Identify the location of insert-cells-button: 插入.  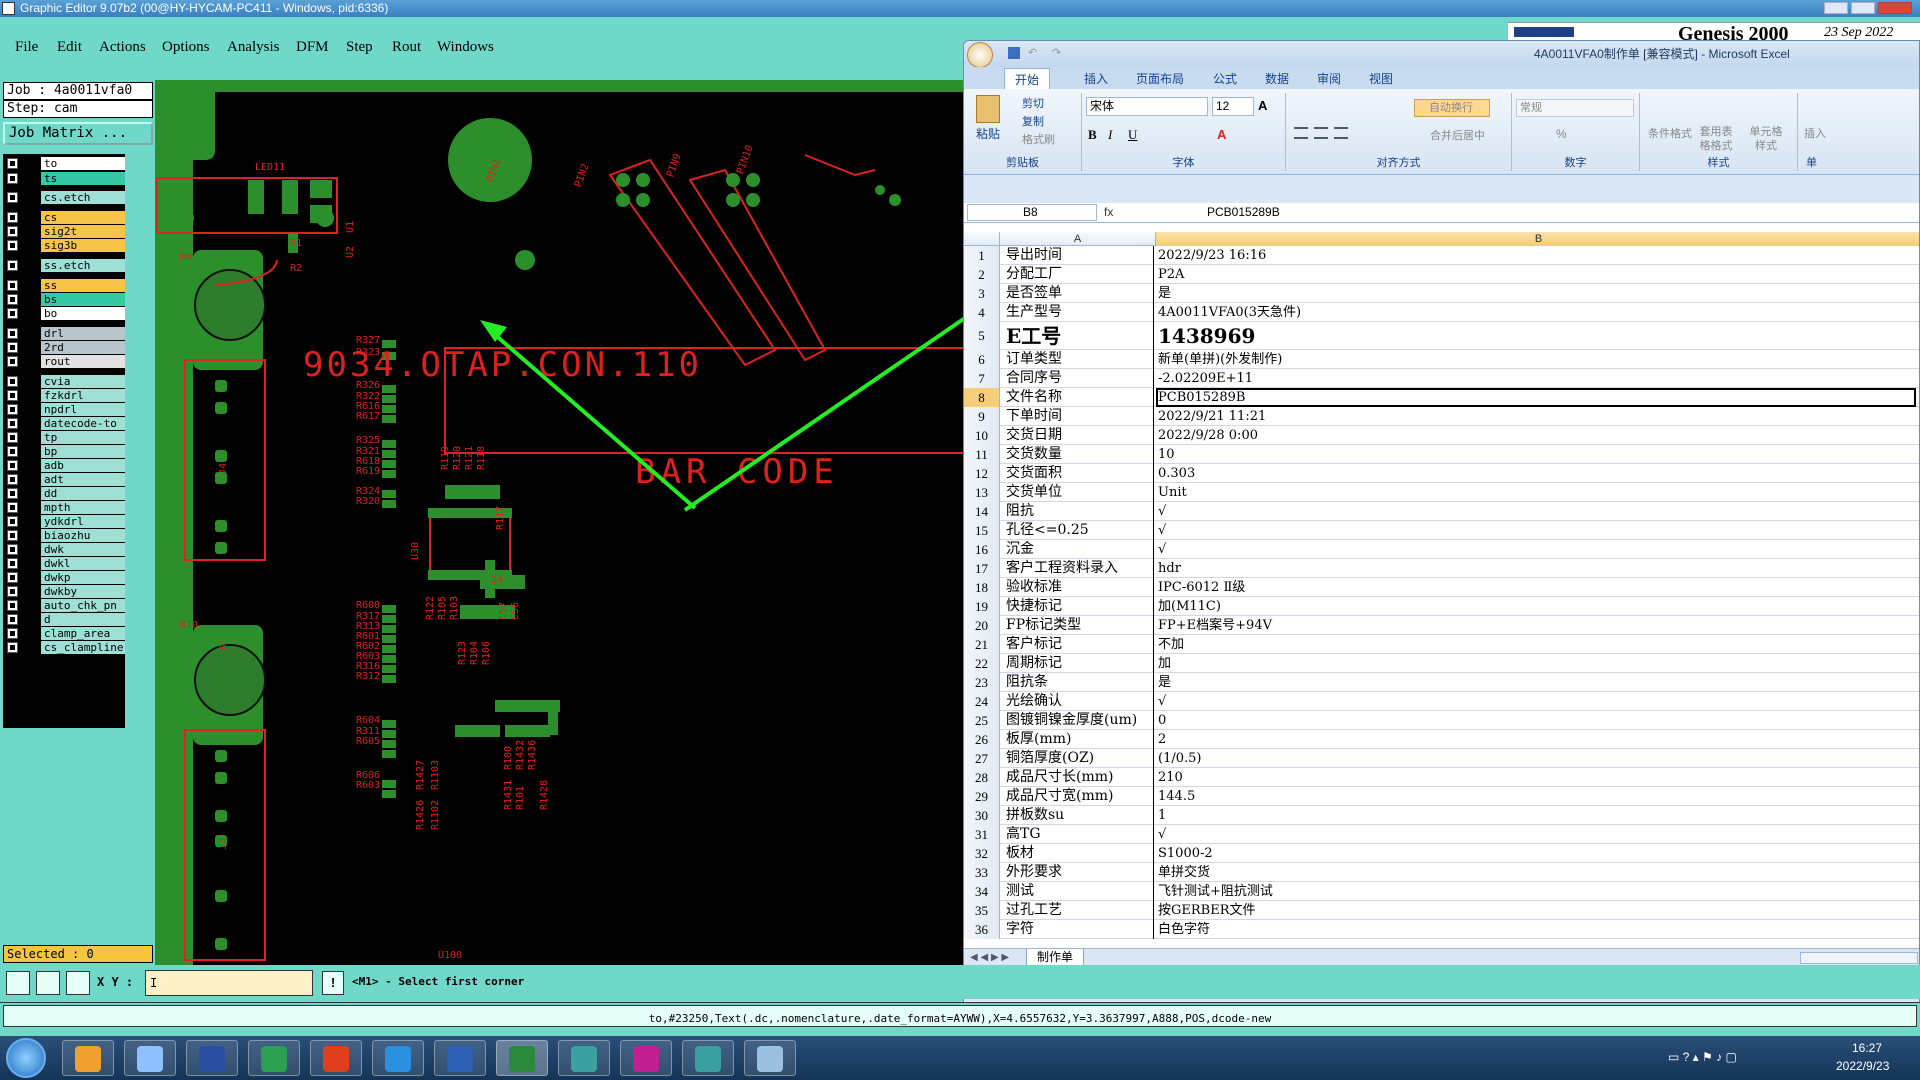
(1815, 133).